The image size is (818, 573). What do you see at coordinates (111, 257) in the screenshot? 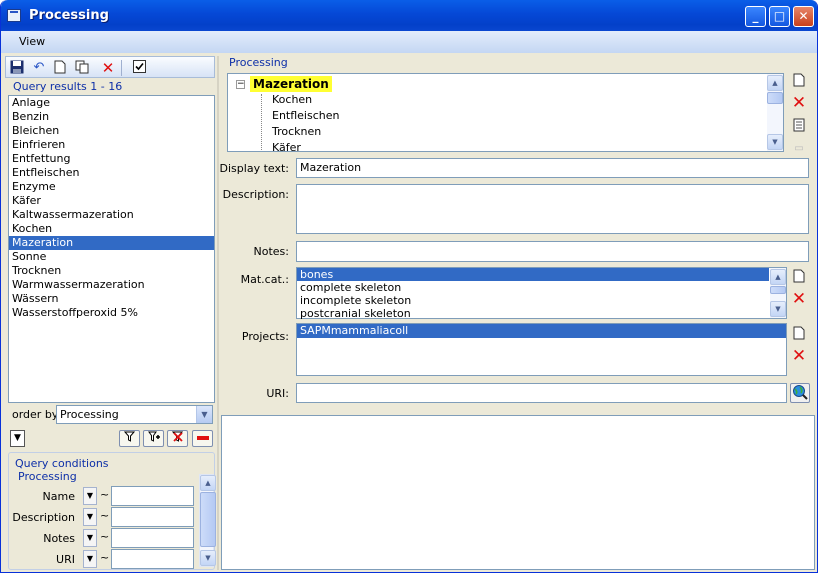
I see `query-result-item: Sonne` at bounding box center [111, 257].